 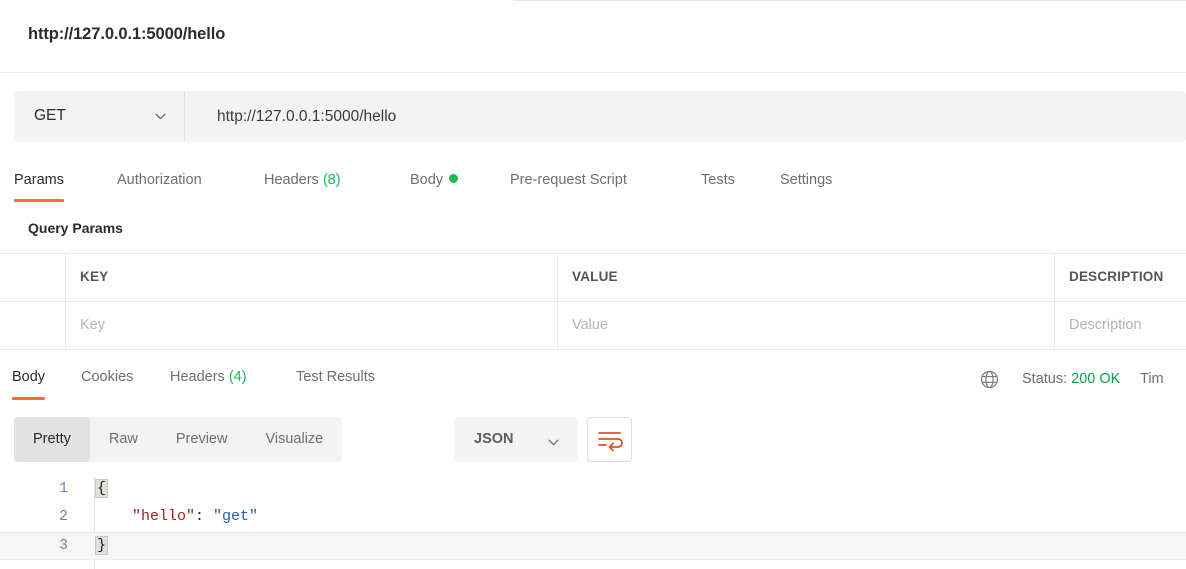 What do you see at coordinates (164, 516) in the screenshot?
I see `json-key: "hello"` at bounding box center [164, 516].